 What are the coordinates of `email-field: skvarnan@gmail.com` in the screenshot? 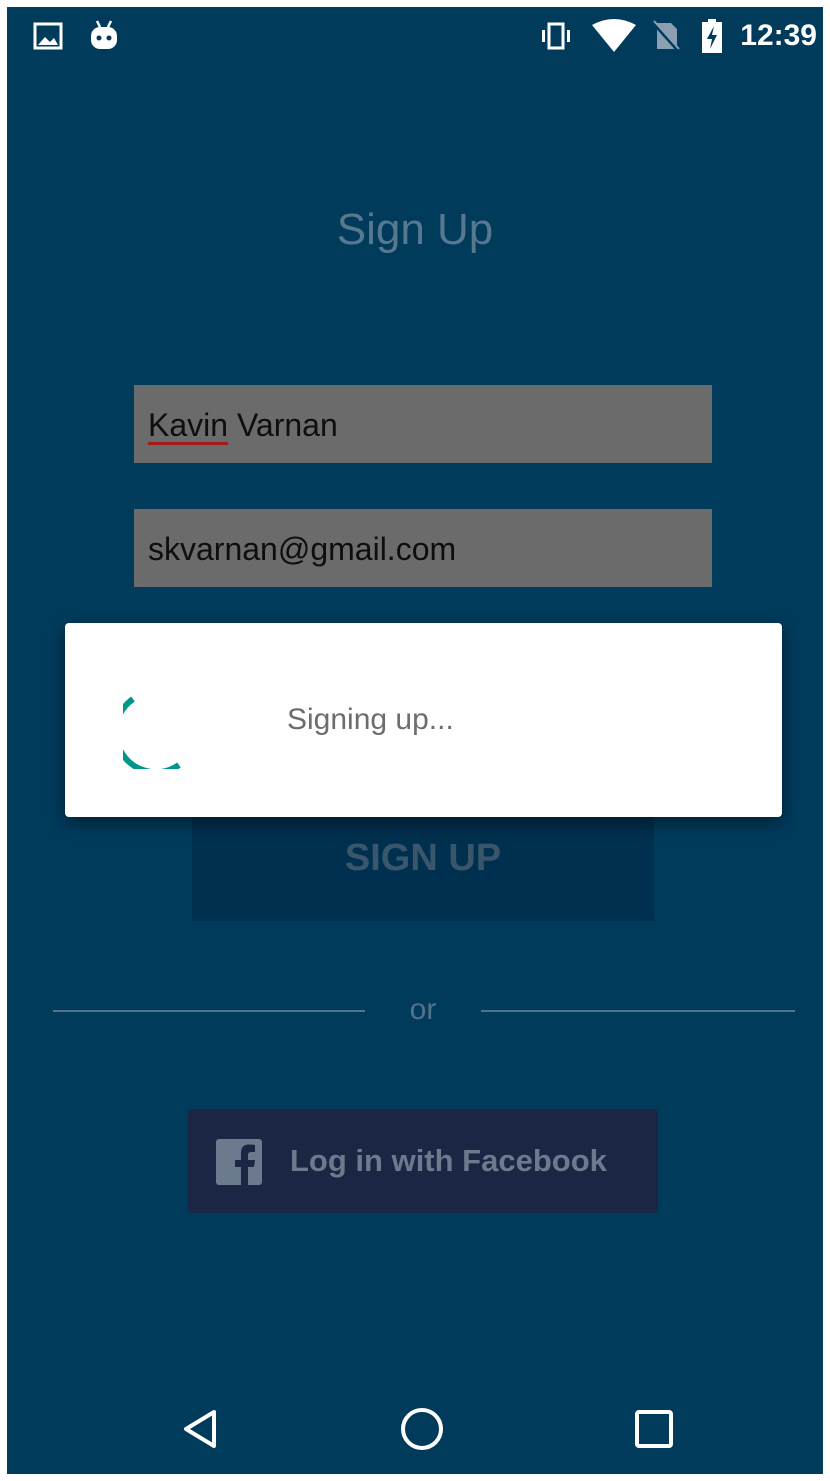 It's located at (423, 548).